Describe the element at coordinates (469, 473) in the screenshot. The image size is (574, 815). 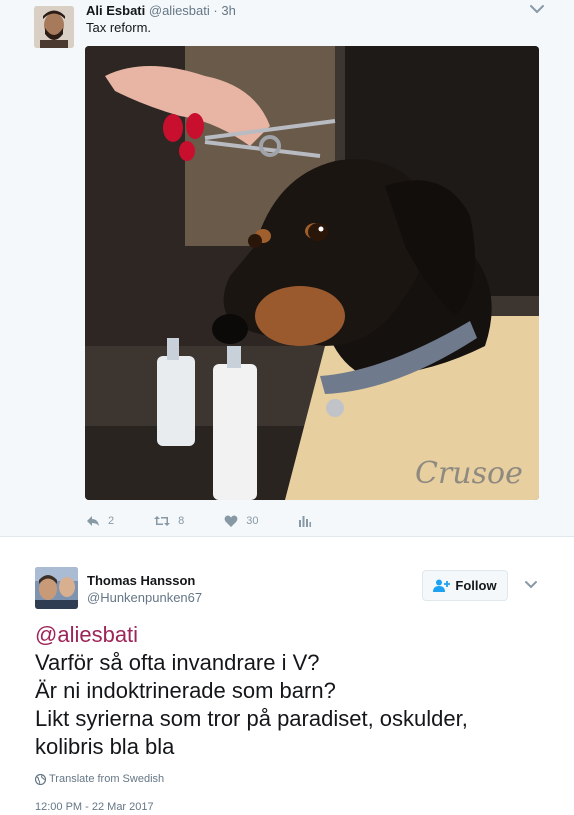
I see `photo-watermark: Crusoe` at that location.